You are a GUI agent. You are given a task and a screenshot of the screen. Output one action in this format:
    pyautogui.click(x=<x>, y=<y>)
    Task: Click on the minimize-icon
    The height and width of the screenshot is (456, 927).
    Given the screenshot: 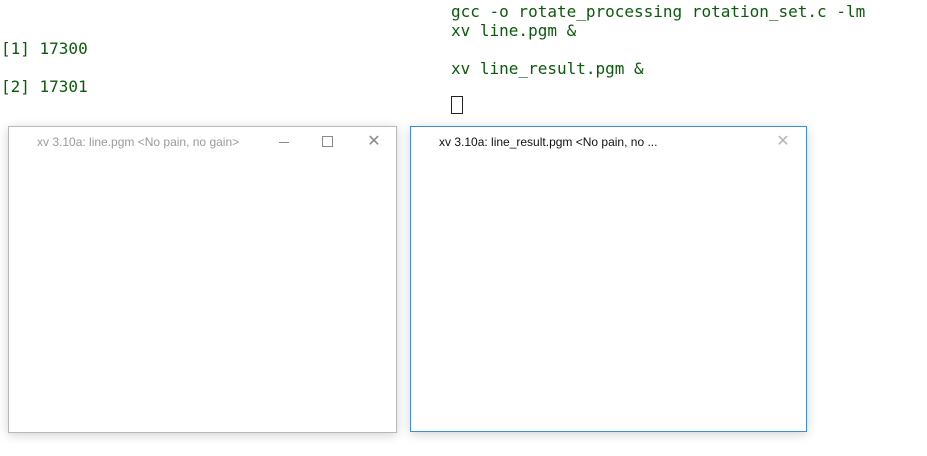 What is the action you would take?
    pyautogui.click(x=284, y=142)
    